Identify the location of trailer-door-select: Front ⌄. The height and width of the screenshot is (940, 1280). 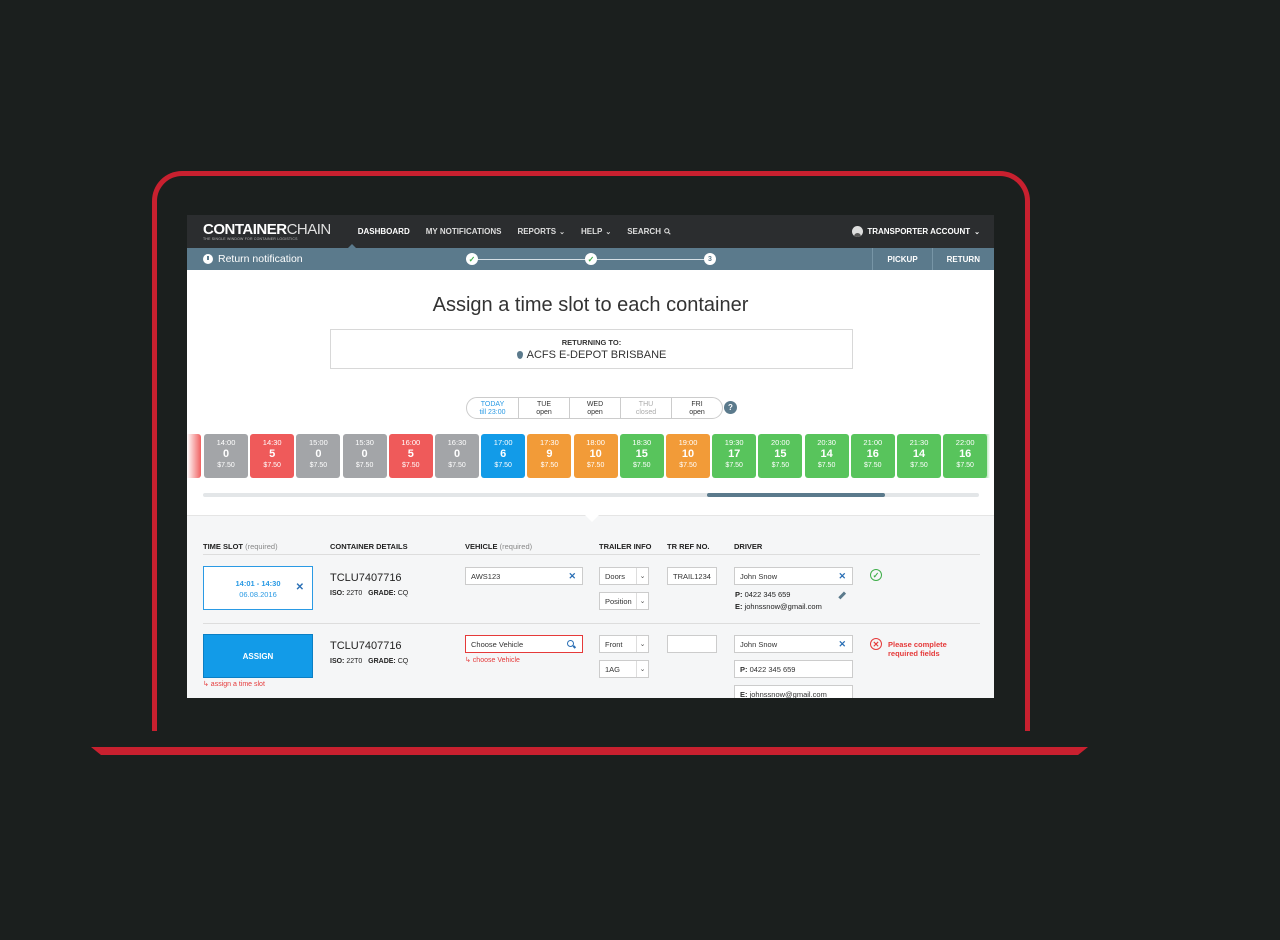
(624, 644).